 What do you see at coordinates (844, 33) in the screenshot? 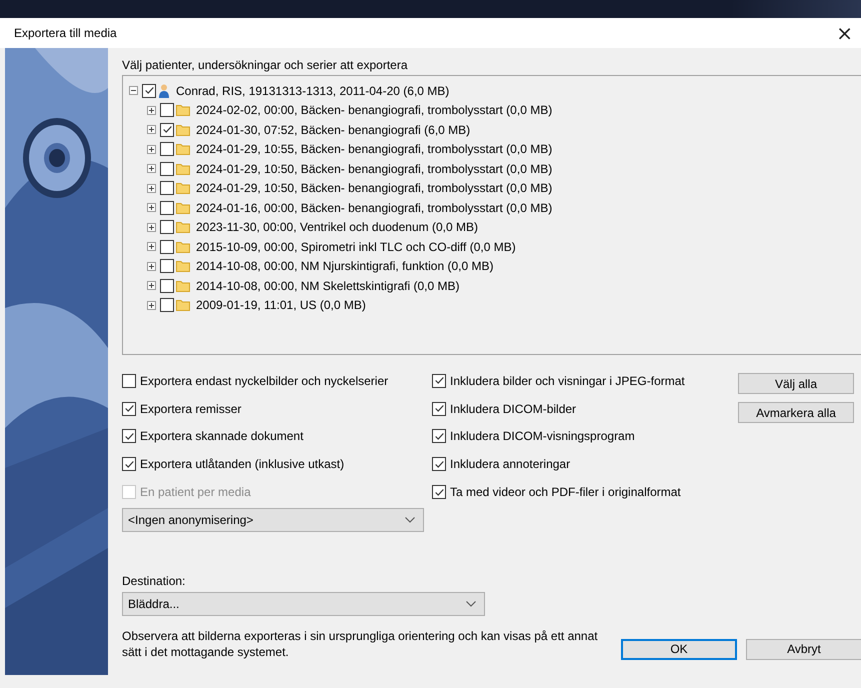
I see `close-button: ×` at bounding box center [844, 33].